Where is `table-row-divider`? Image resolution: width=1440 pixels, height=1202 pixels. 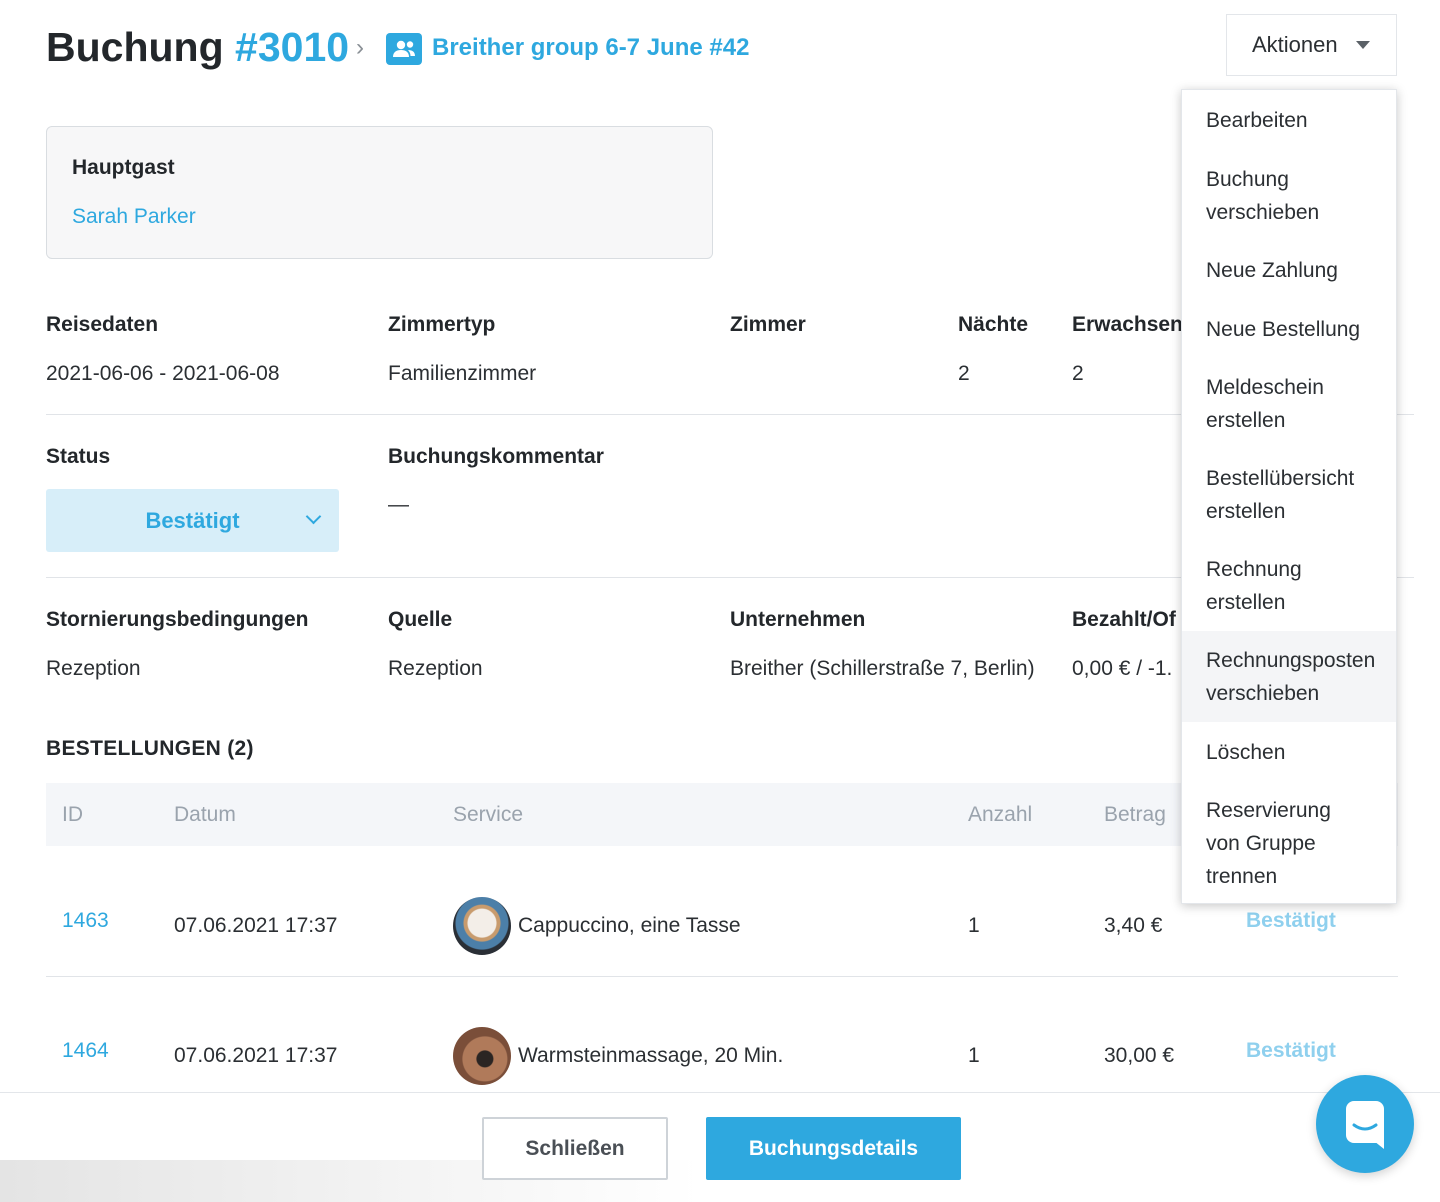 table-row-divider is located at coordinates (722, 976).